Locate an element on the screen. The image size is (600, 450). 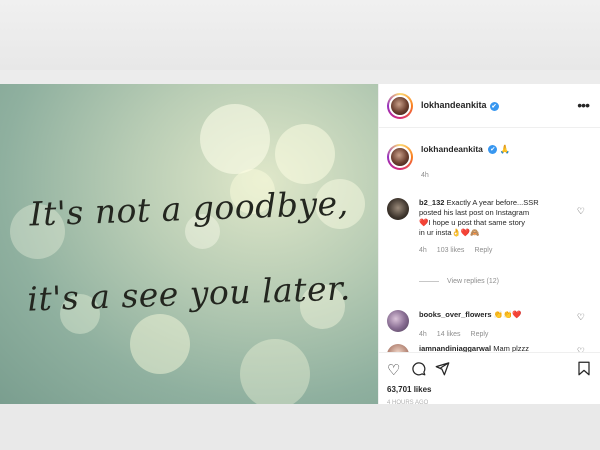
comment-text-line: in ur insta👌❤️🙈 is located at coordinates (449, 232).